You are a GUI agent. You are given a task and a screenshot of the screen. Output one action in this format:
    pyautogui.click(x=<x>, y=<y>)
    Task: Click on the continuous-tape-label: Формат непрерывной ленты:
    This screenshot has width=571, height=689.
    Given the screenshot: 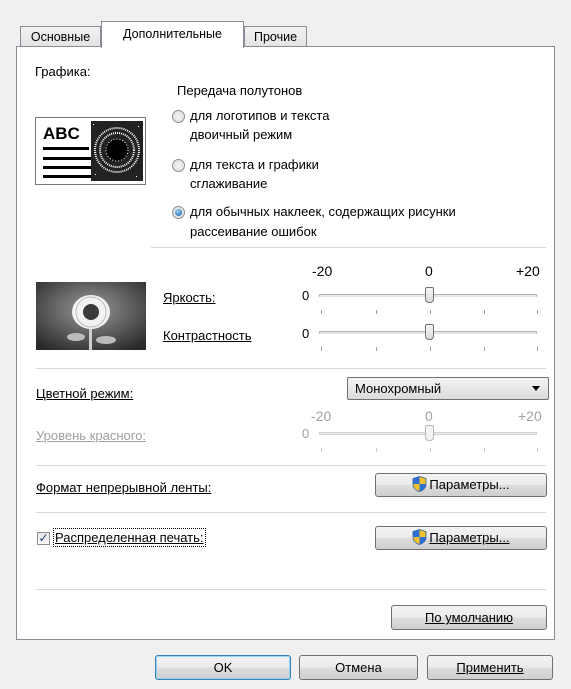 What is the action you would take?
    pyautogui.click(x=124, y=487)
    